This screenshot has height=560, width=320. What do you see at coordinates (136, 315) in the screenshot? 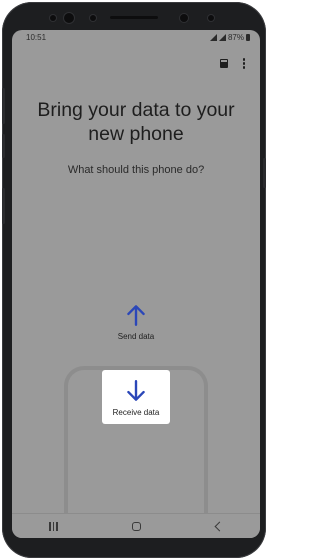
I see `arrow-up-icon` at bounding box center [136, 315].